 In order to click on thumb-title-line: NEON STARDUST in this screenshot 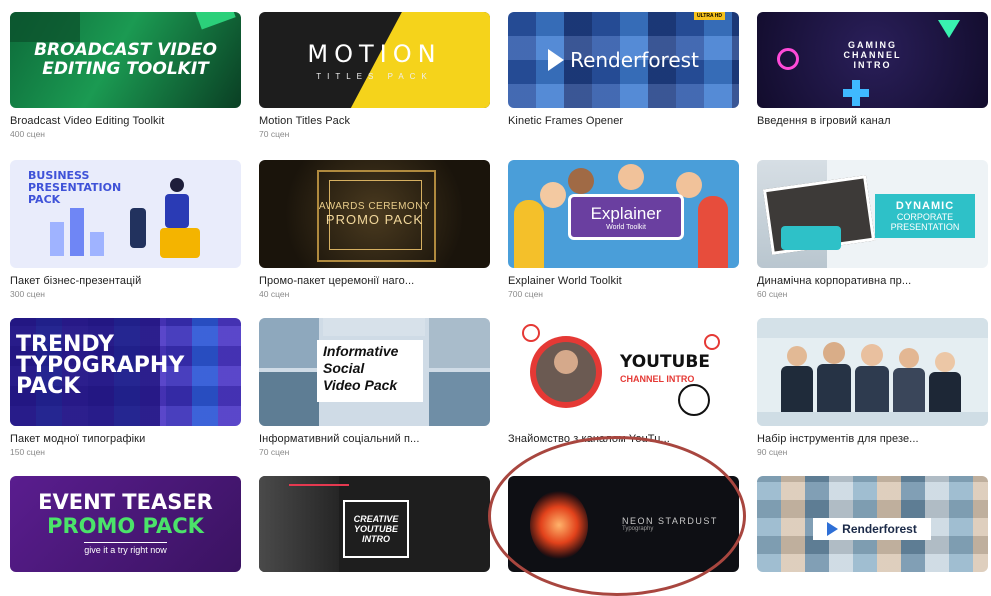, I will do `click(670, 521)`.